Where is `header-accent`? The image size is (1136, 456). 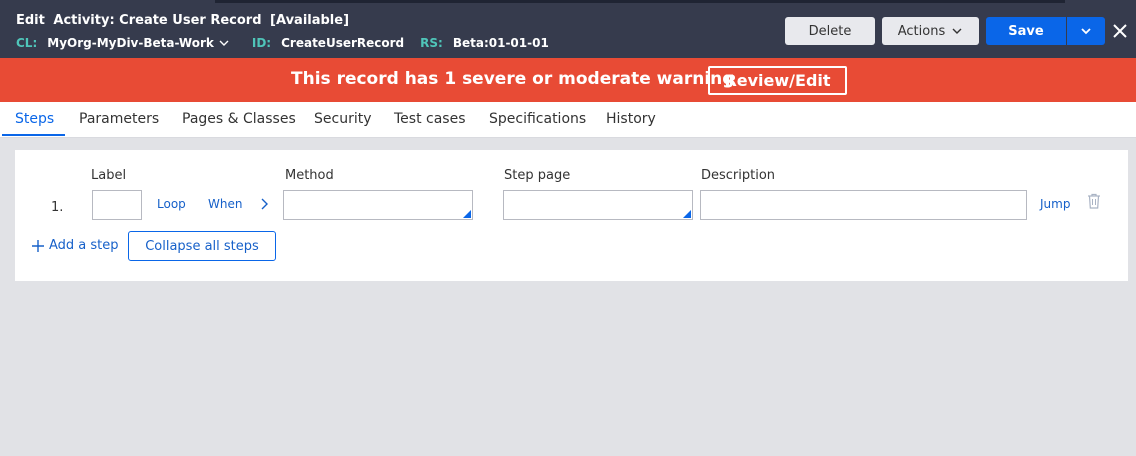 header-accent is located at coordinates (640, 1).